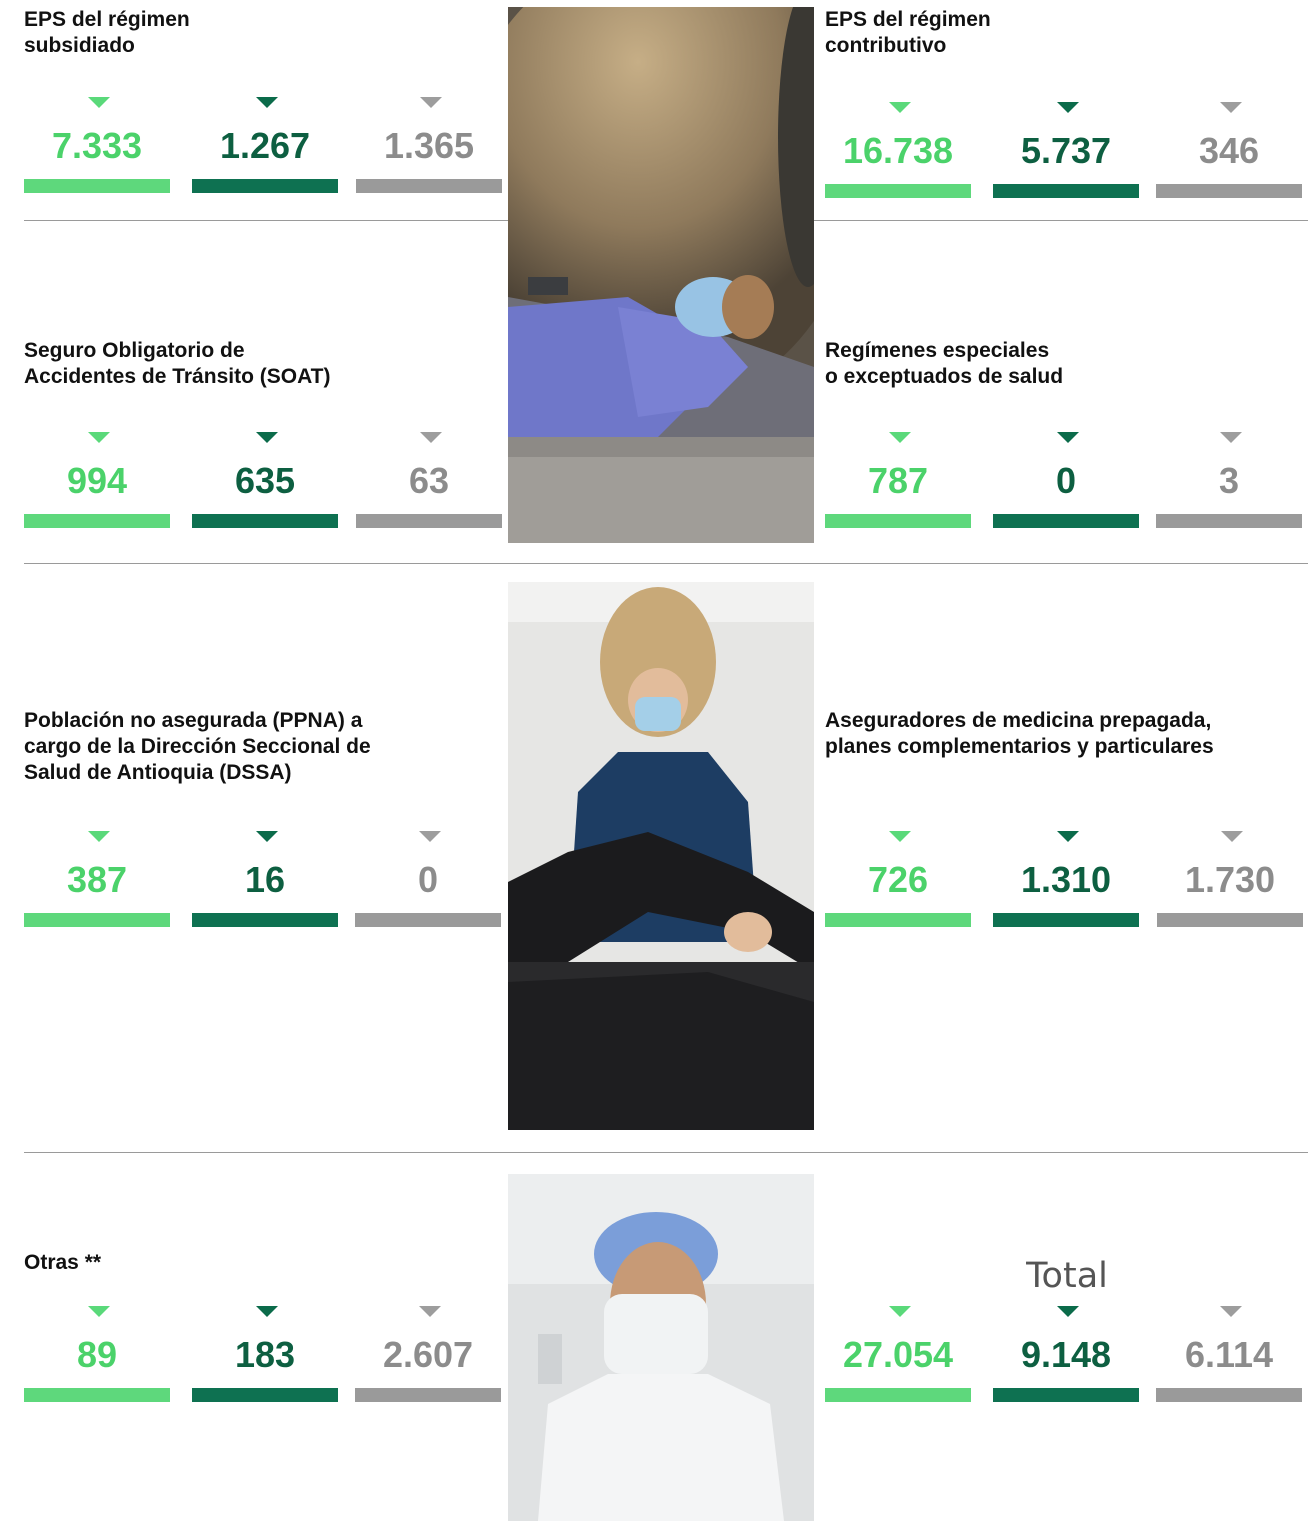 The width and height of the screenshot is (1314, 1521). I want to click on stat-value: 2.607, so click(428, 1354).